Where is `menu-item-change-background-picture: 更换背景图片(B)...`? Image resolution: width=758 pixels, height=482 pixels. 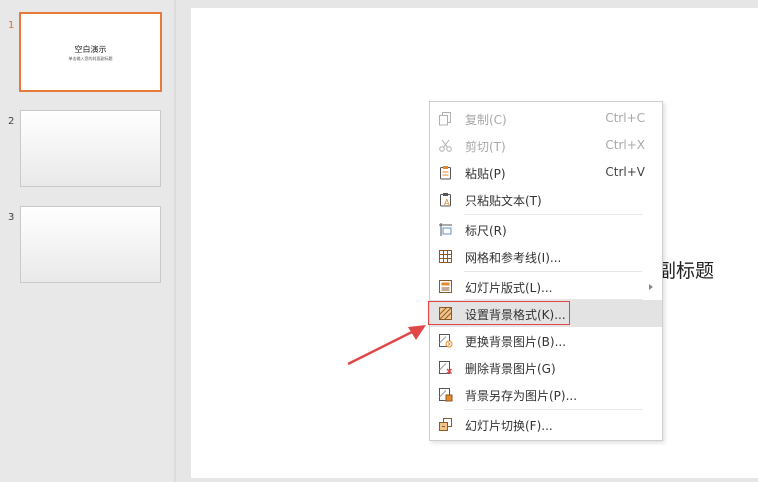
menu-item-change-background-picture: 更换背景图片(B)... is located at coordinates (546, 340).